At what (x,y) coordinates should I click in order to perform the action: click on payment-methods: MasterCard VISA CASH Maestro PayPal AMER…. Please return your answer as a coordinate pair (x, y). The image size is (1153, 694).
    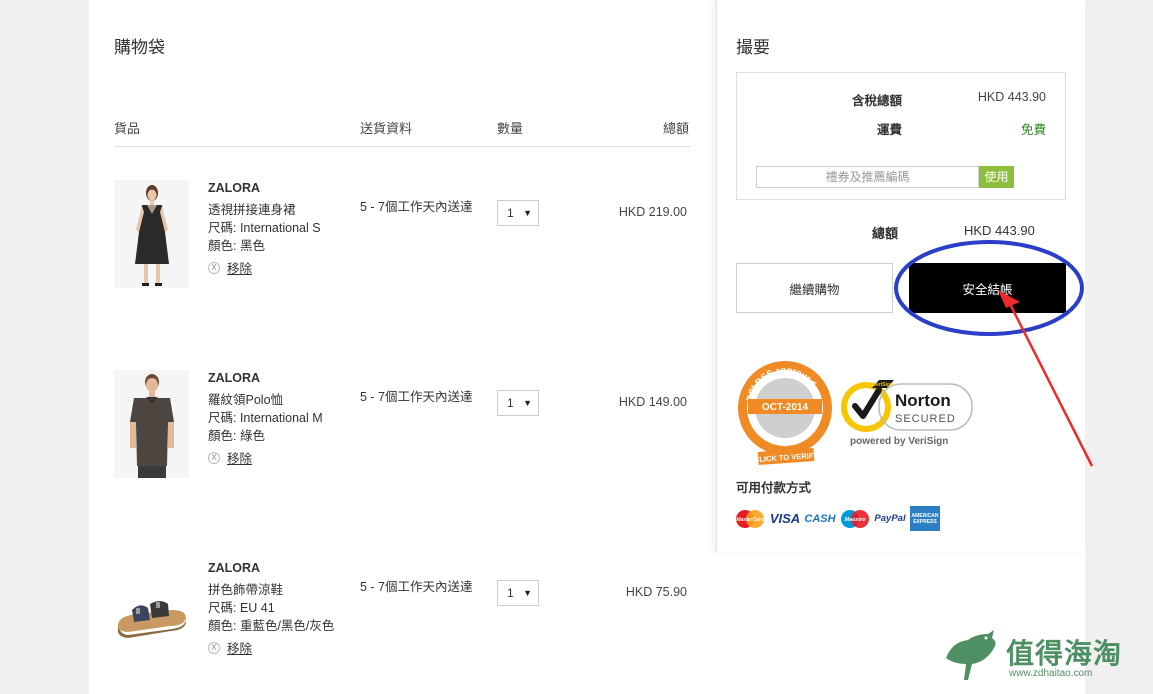
    Looking at the image, I should click on (837, 518).